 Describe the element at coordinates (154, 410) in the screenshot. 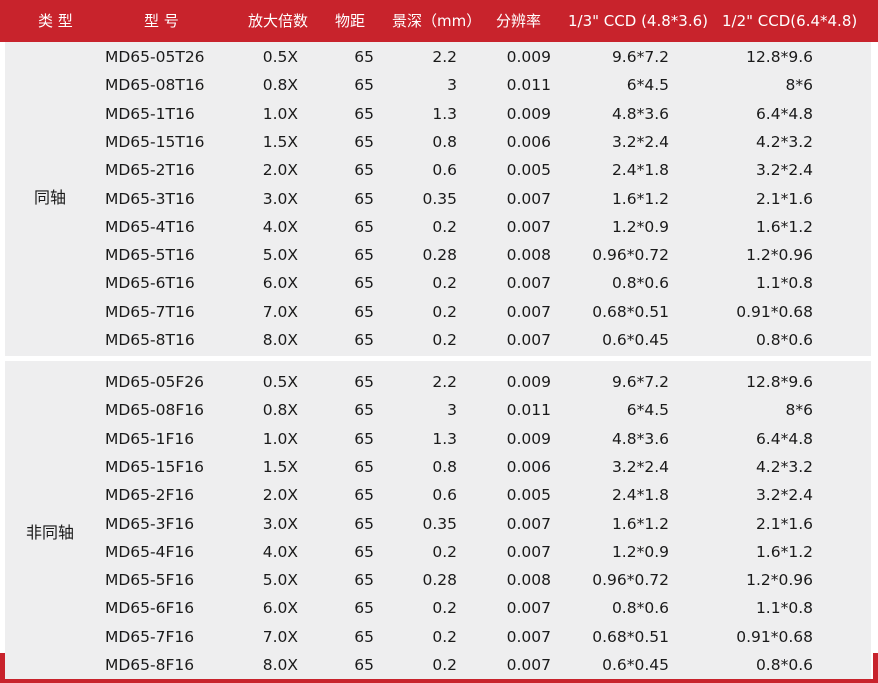

I see `model-cell: MD65-08F16` at that location.